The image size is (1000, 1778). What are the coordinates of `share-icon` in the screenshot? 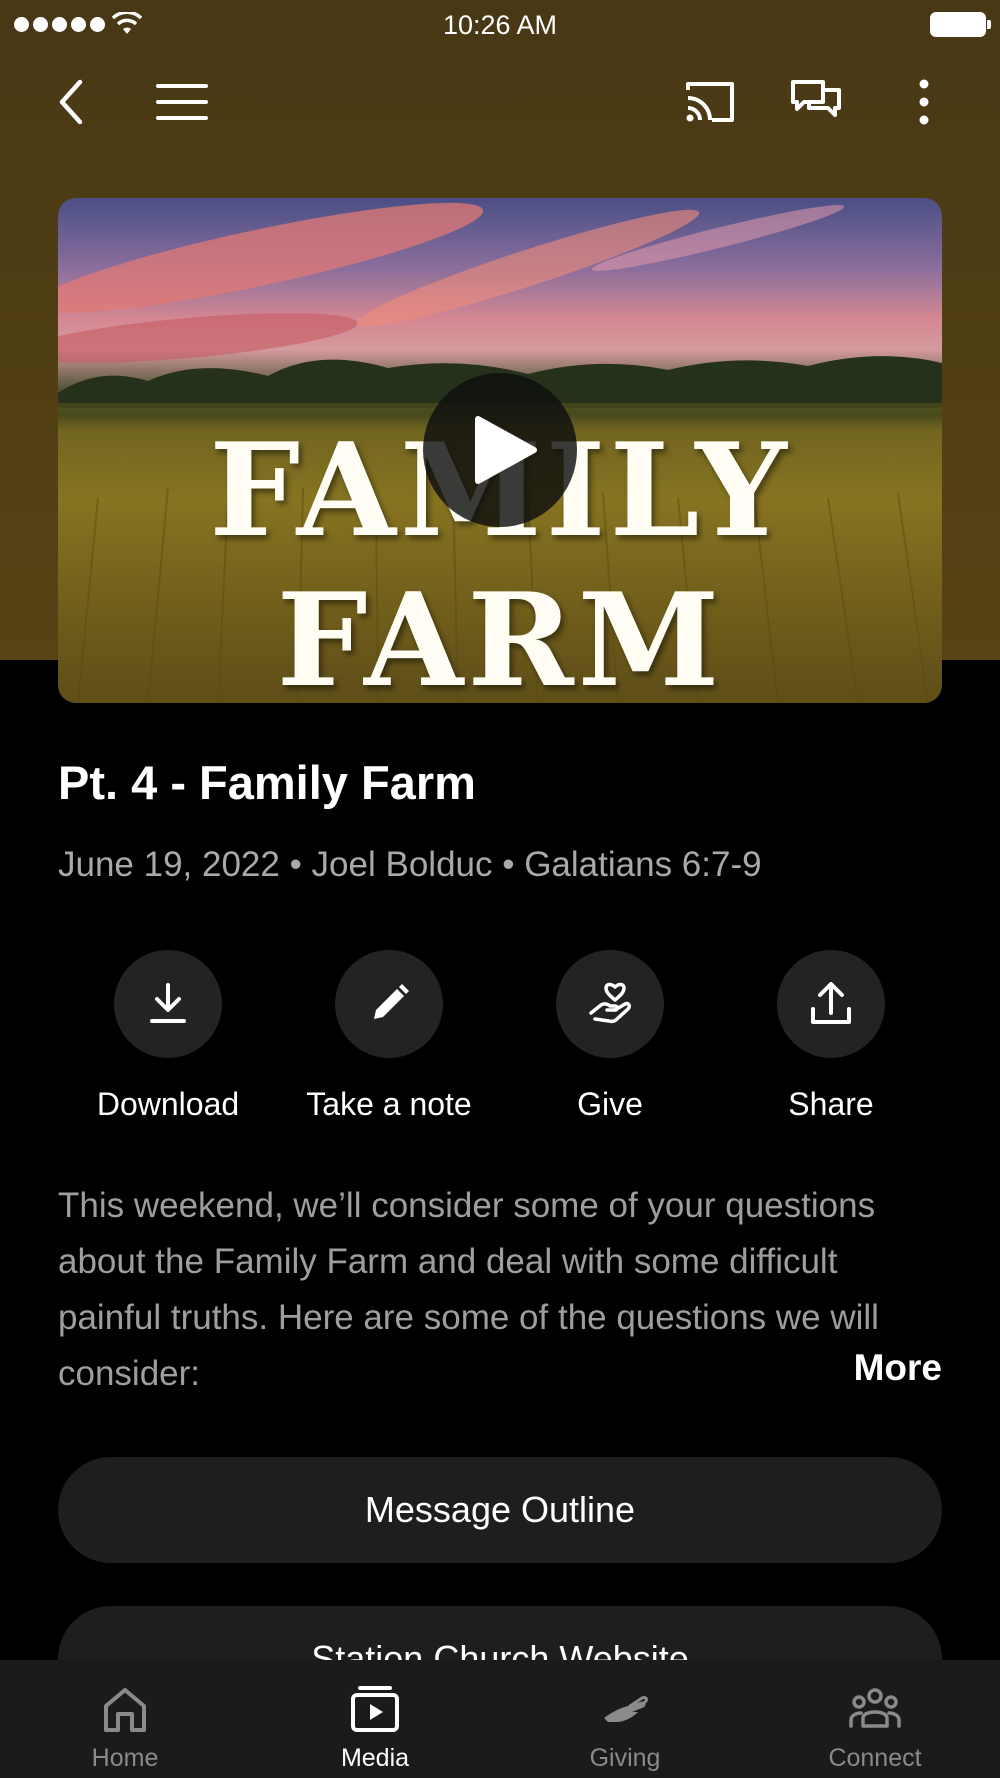 It's located at (831, 1003).